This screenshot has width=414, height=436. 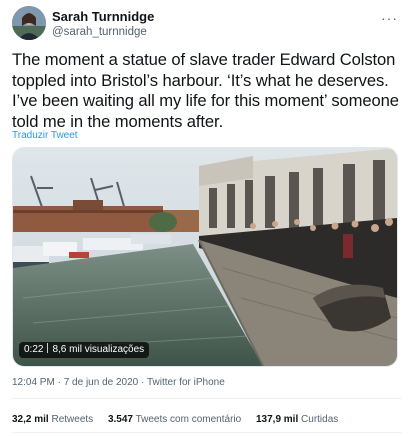 What do you see at coordinates (320, 419) in the screenshot?
I see `likes-label: Curtidas` at bounding box center [320, 419].